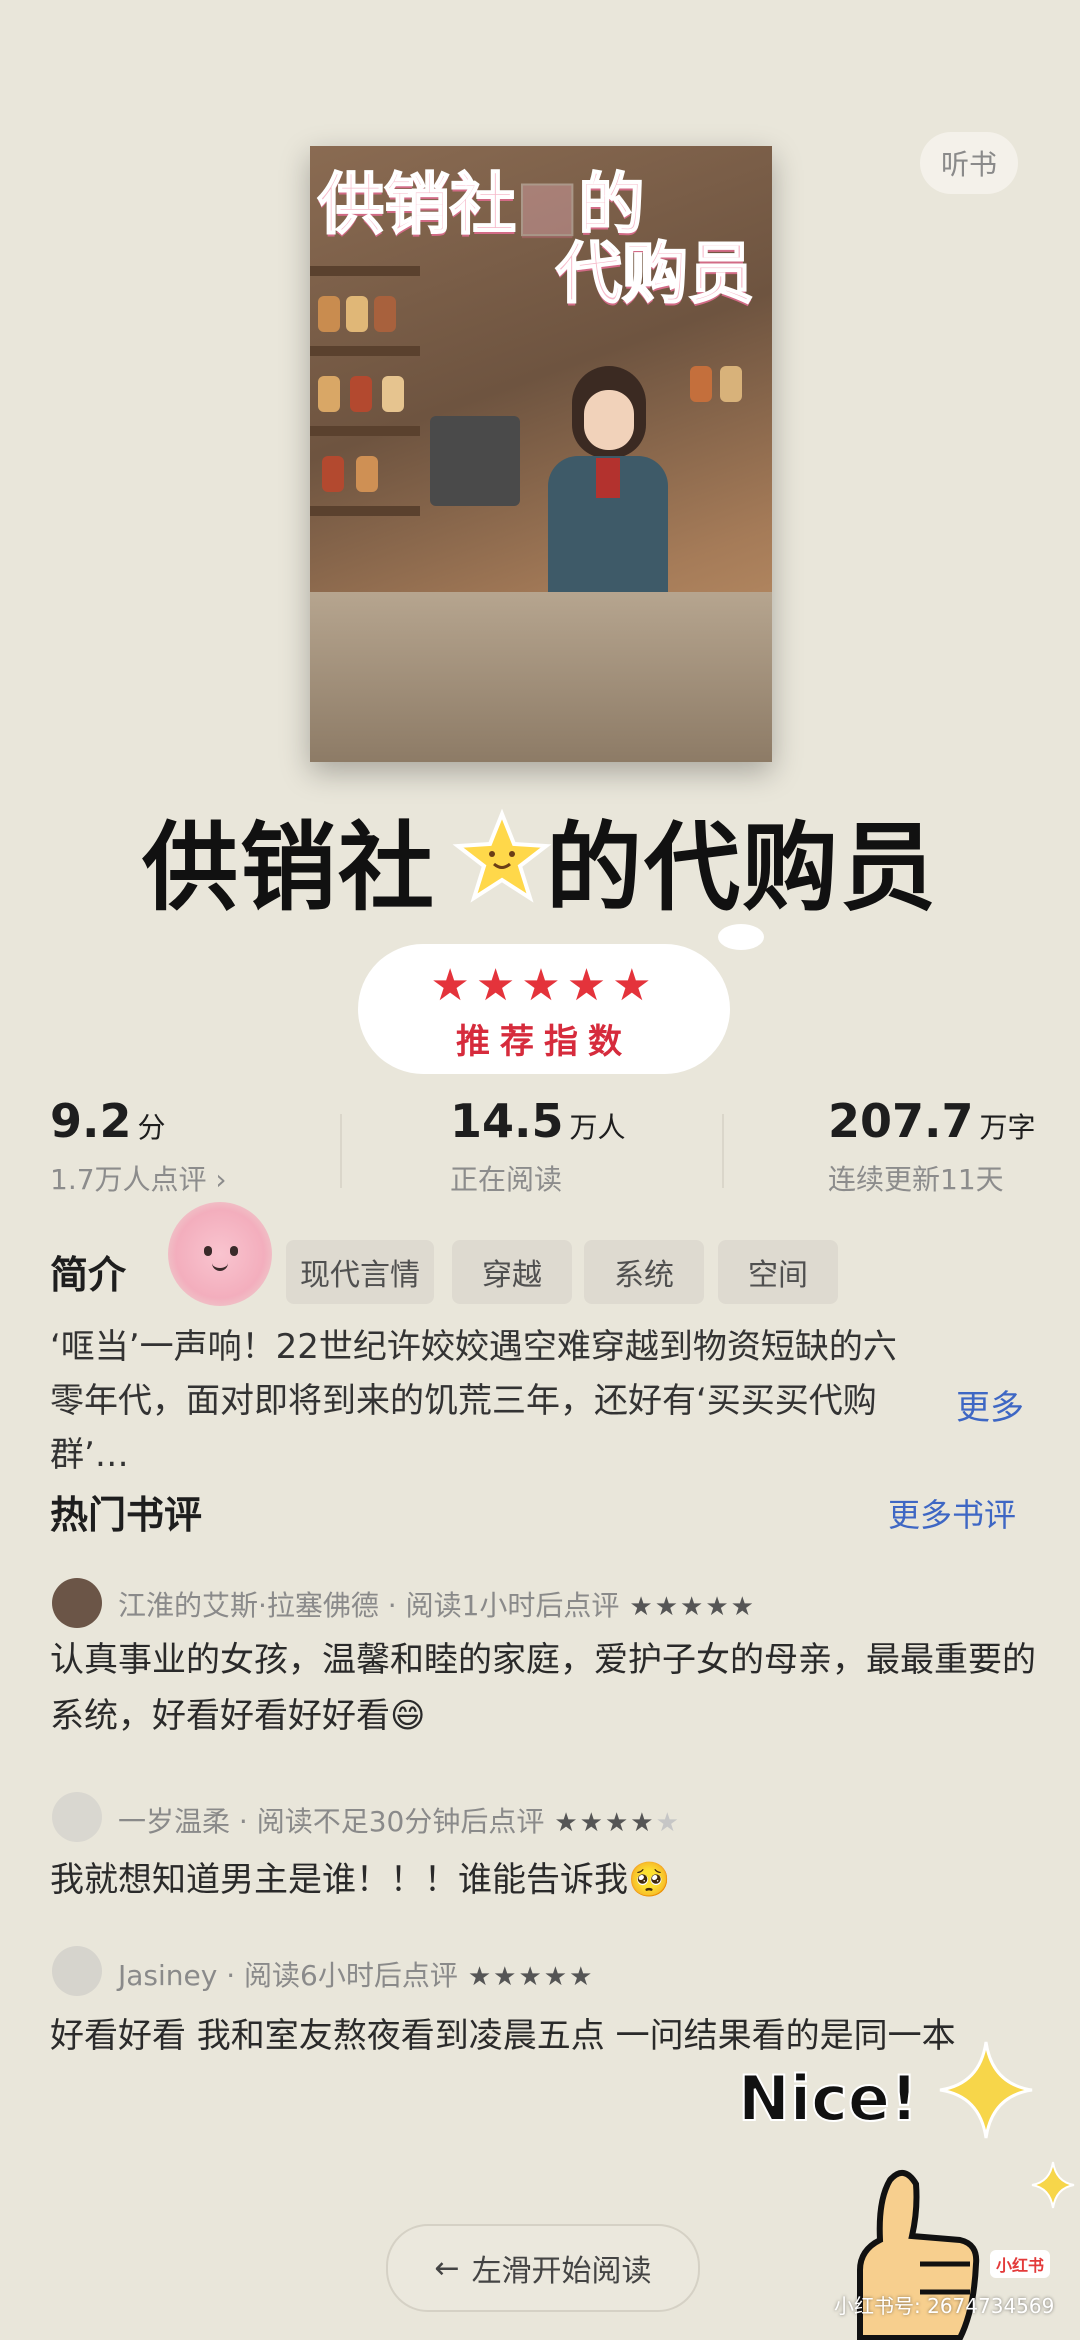 This screenshot has width=1080, height=2340. Describe the element at coordinates (969, 163) in the screenshot. I see `listen-button: 听书` at that location.